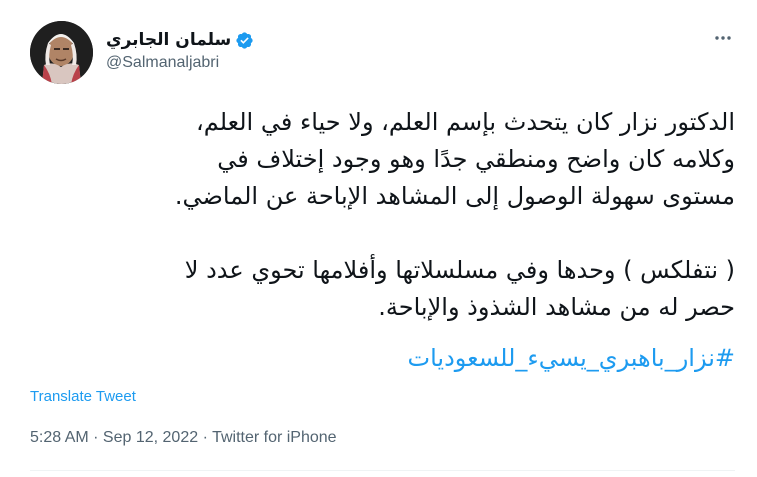 The height and width of the screenshot is (477, 757). Describe the element at coordinates (180, 63) in the screenshot. I see `user-handle: @Salmanaljabri` at that location.